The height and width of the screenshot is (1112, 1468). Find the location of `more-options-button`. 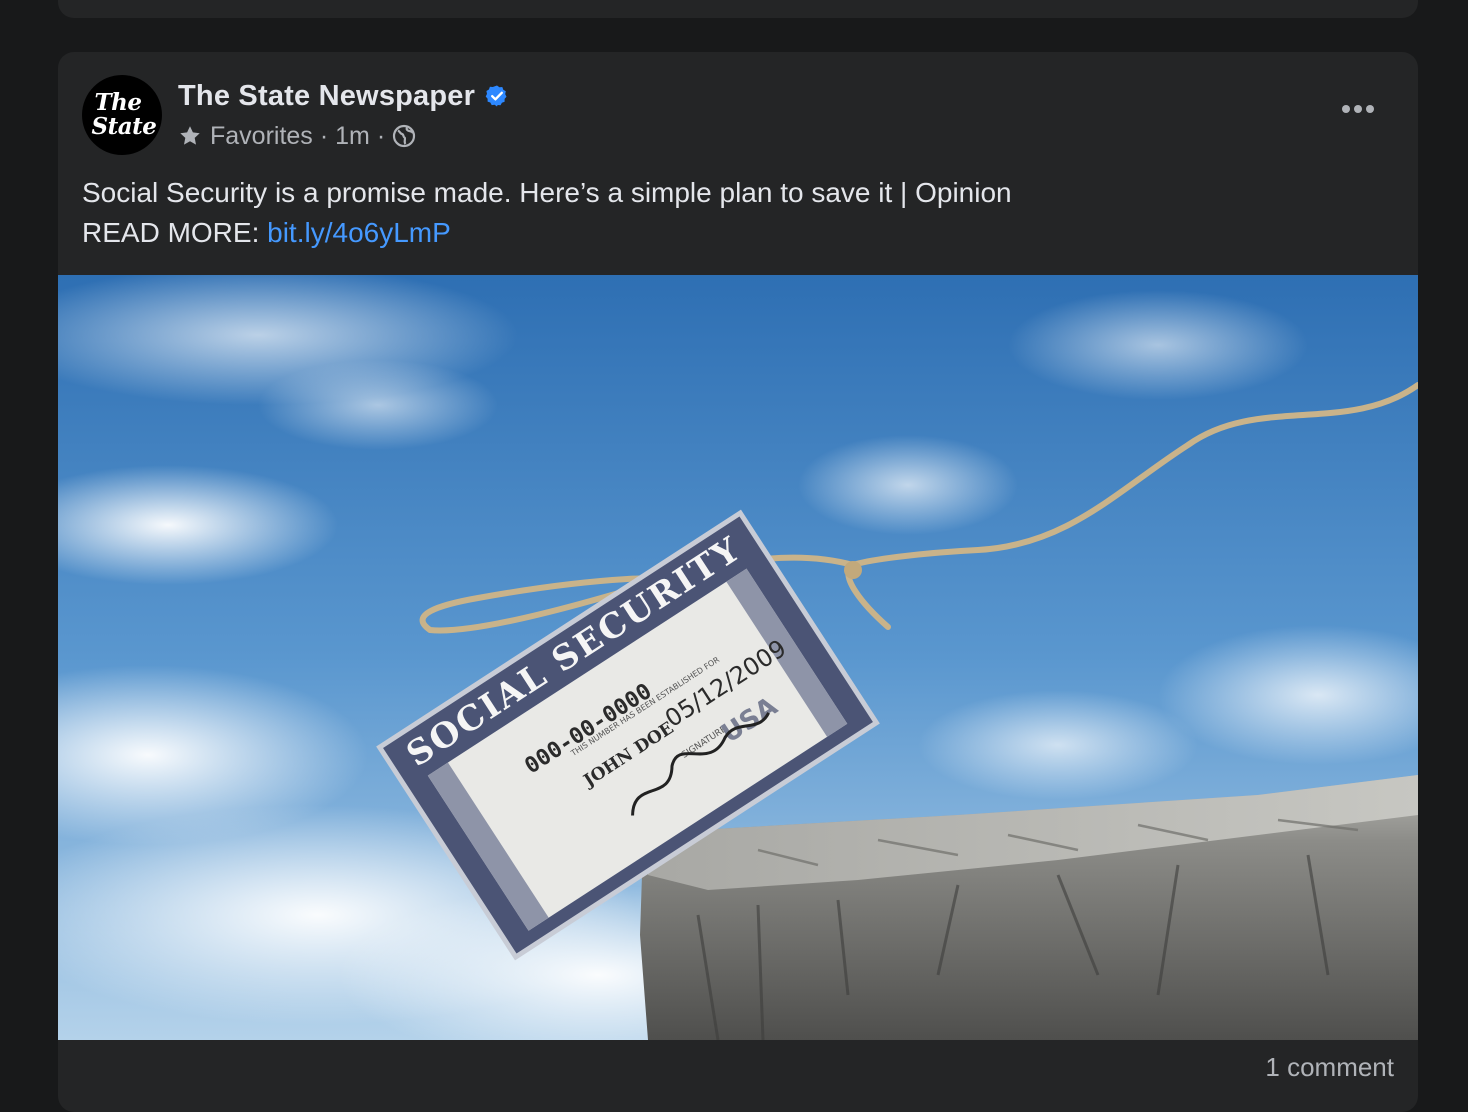

more-options-button is located at coordinates (1358, 109).